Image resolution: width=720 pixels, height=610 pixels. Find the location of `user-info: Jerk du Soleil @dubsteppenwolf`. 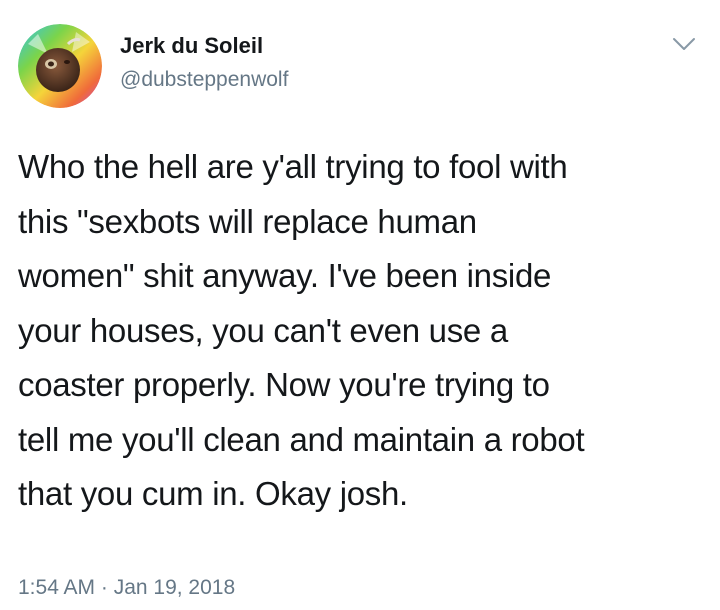

user-info: Jerk du Soleil @dubsteppenwolf is located at coordinates (204, 63).